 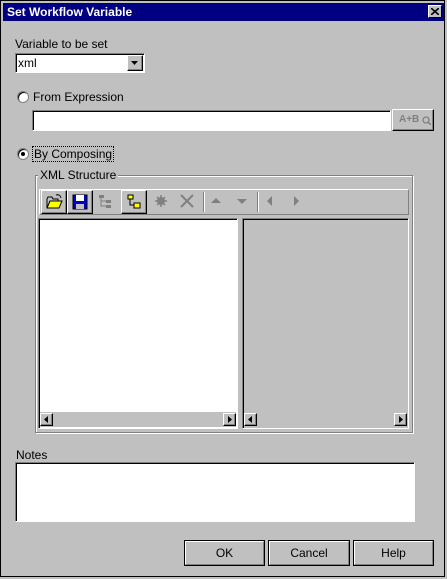 I want to click on add-child-button, so click(x=134, y=202).